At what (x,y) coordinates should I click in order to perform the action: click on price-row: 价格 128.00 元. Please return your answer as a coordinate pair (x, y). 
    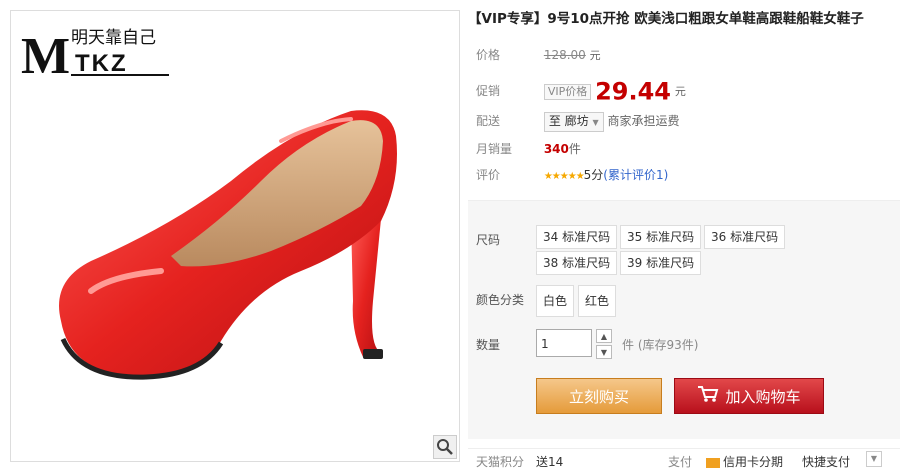
    Looking at the image, I should click on (538, 55).